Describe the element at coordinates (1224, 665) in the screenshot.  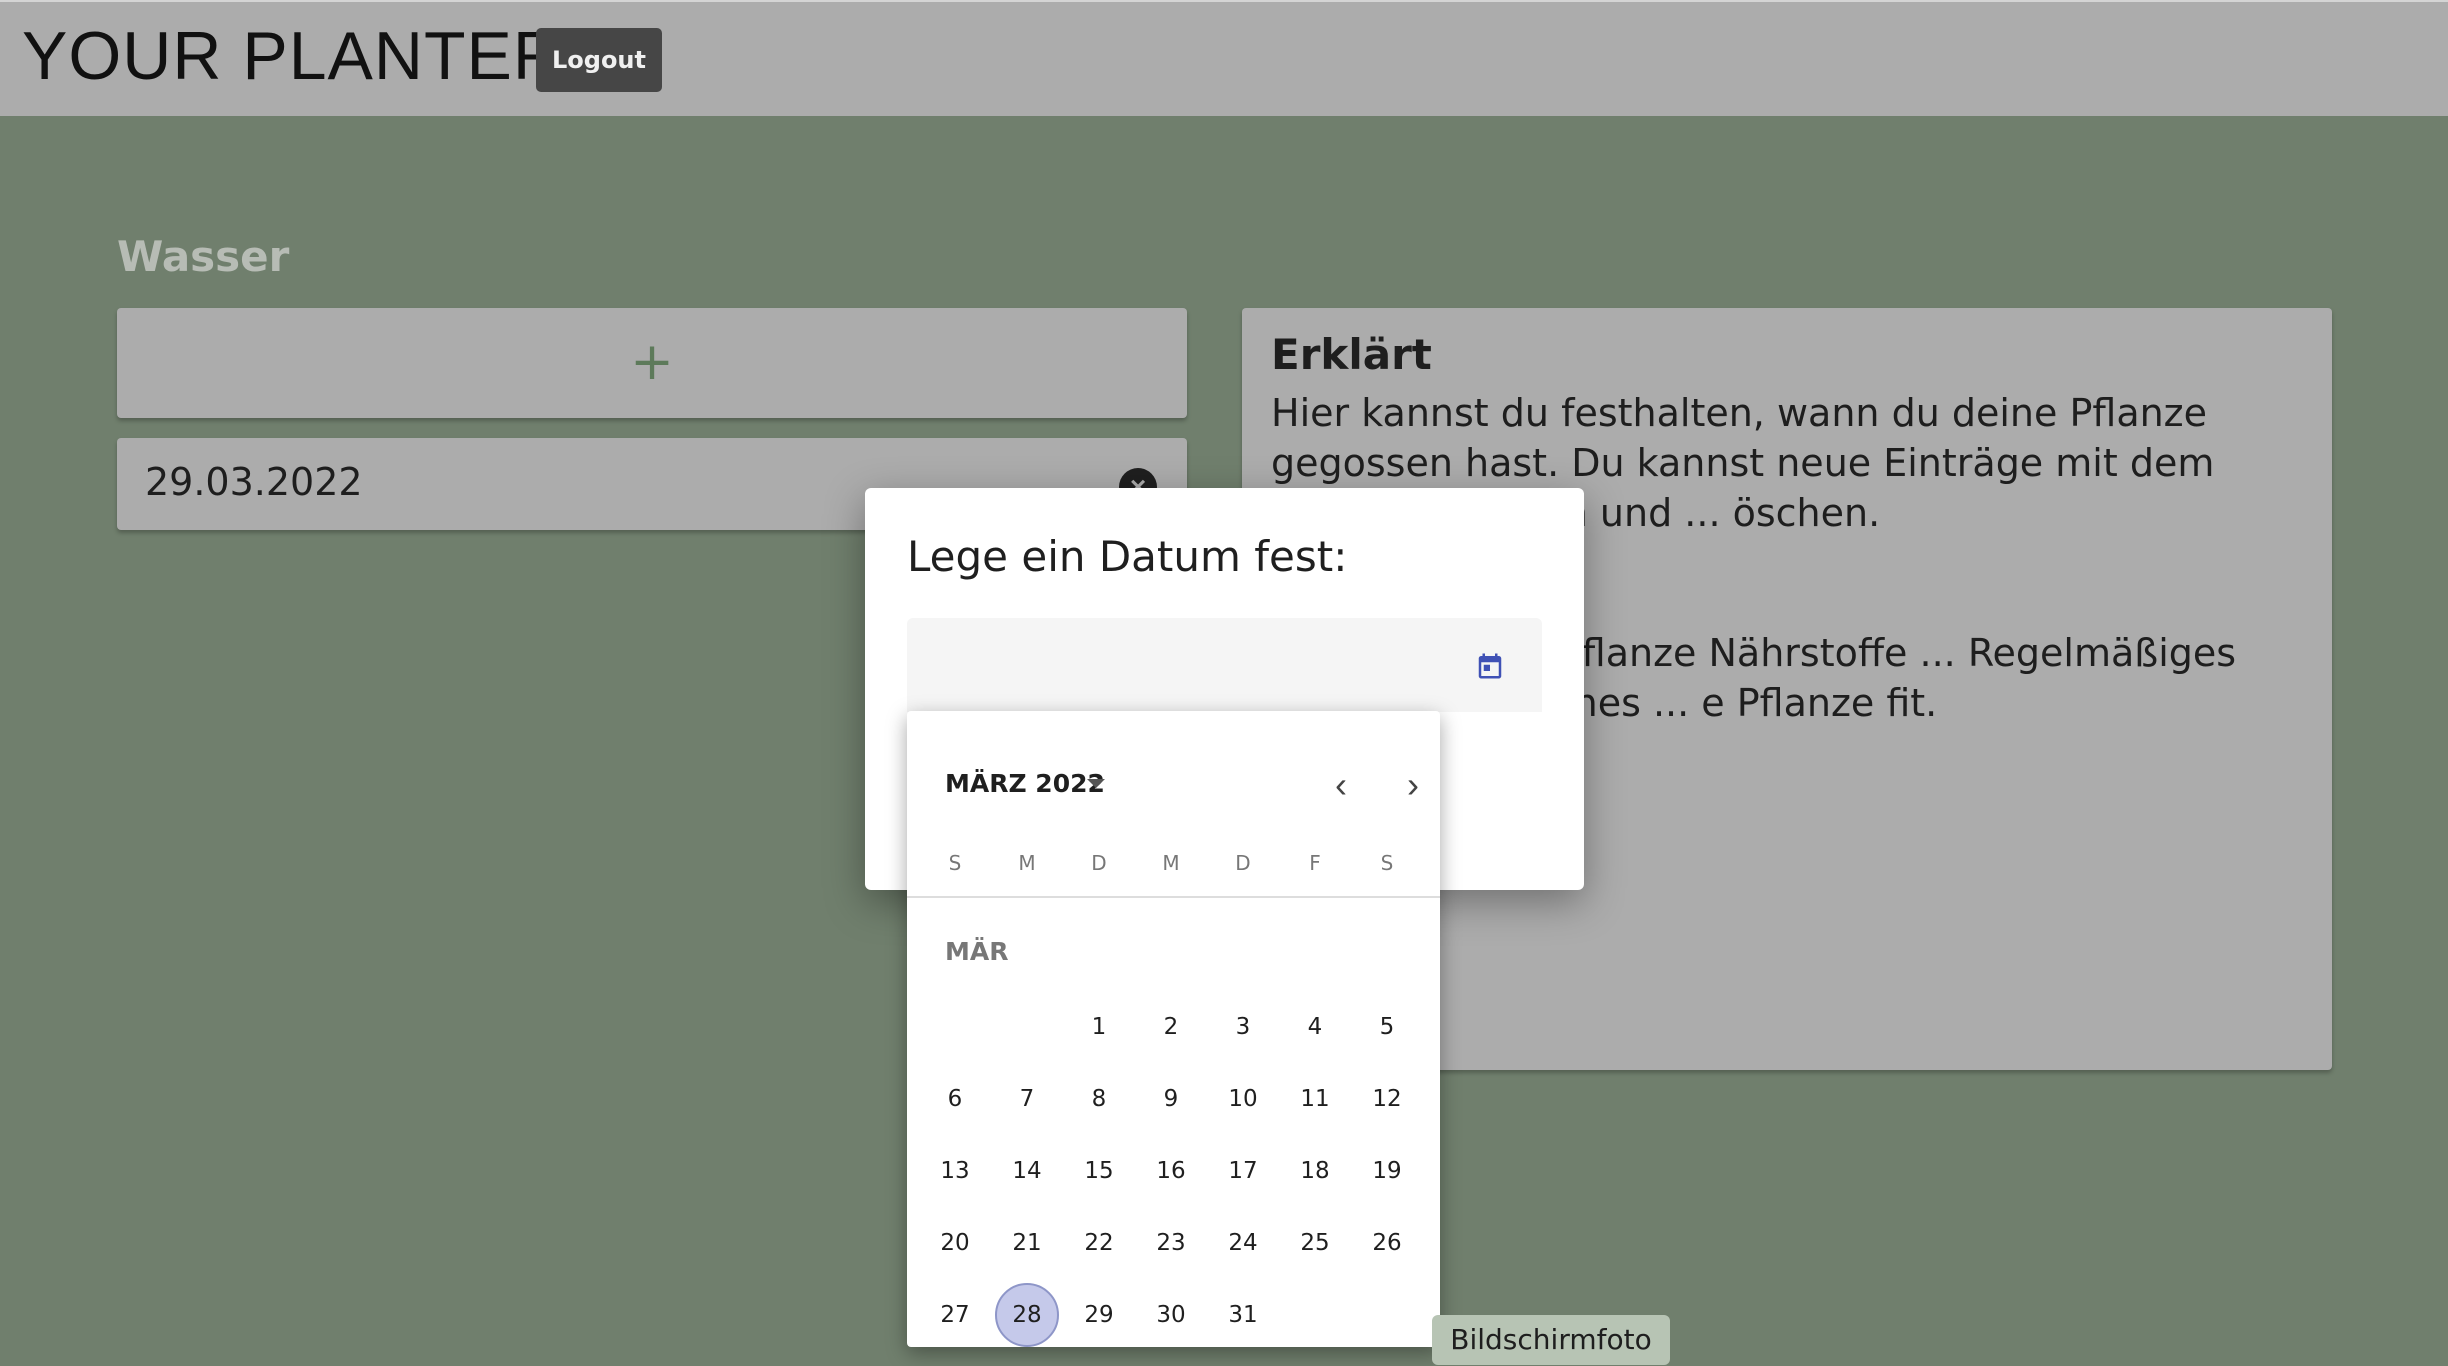
I see `date-input` at that location.